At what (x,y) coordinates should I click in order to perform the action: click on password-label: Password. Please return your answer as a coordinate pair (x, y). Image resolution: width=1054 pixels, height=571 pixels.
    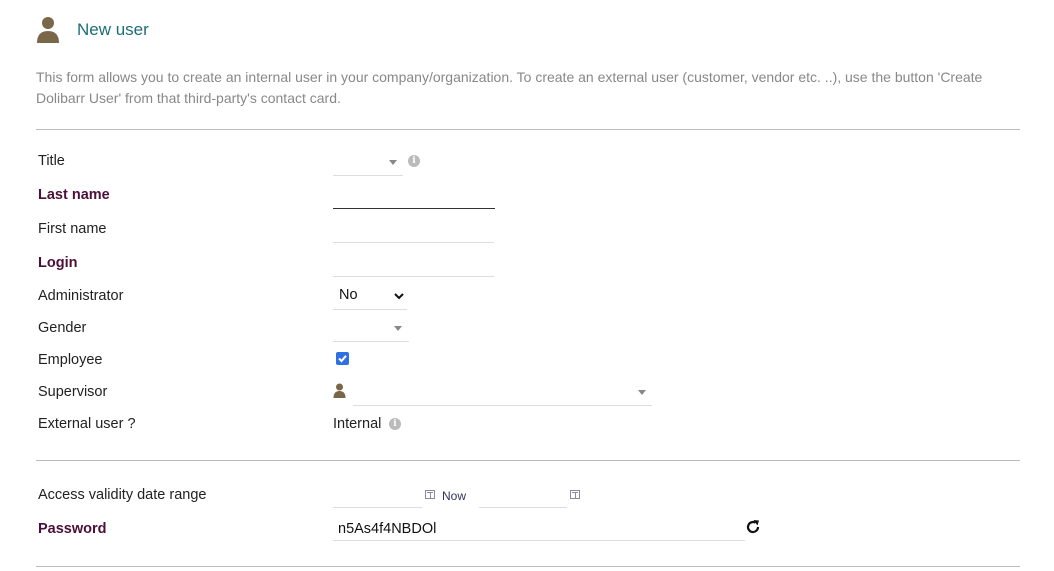
    Looking at the image, I should click on (72, 529).